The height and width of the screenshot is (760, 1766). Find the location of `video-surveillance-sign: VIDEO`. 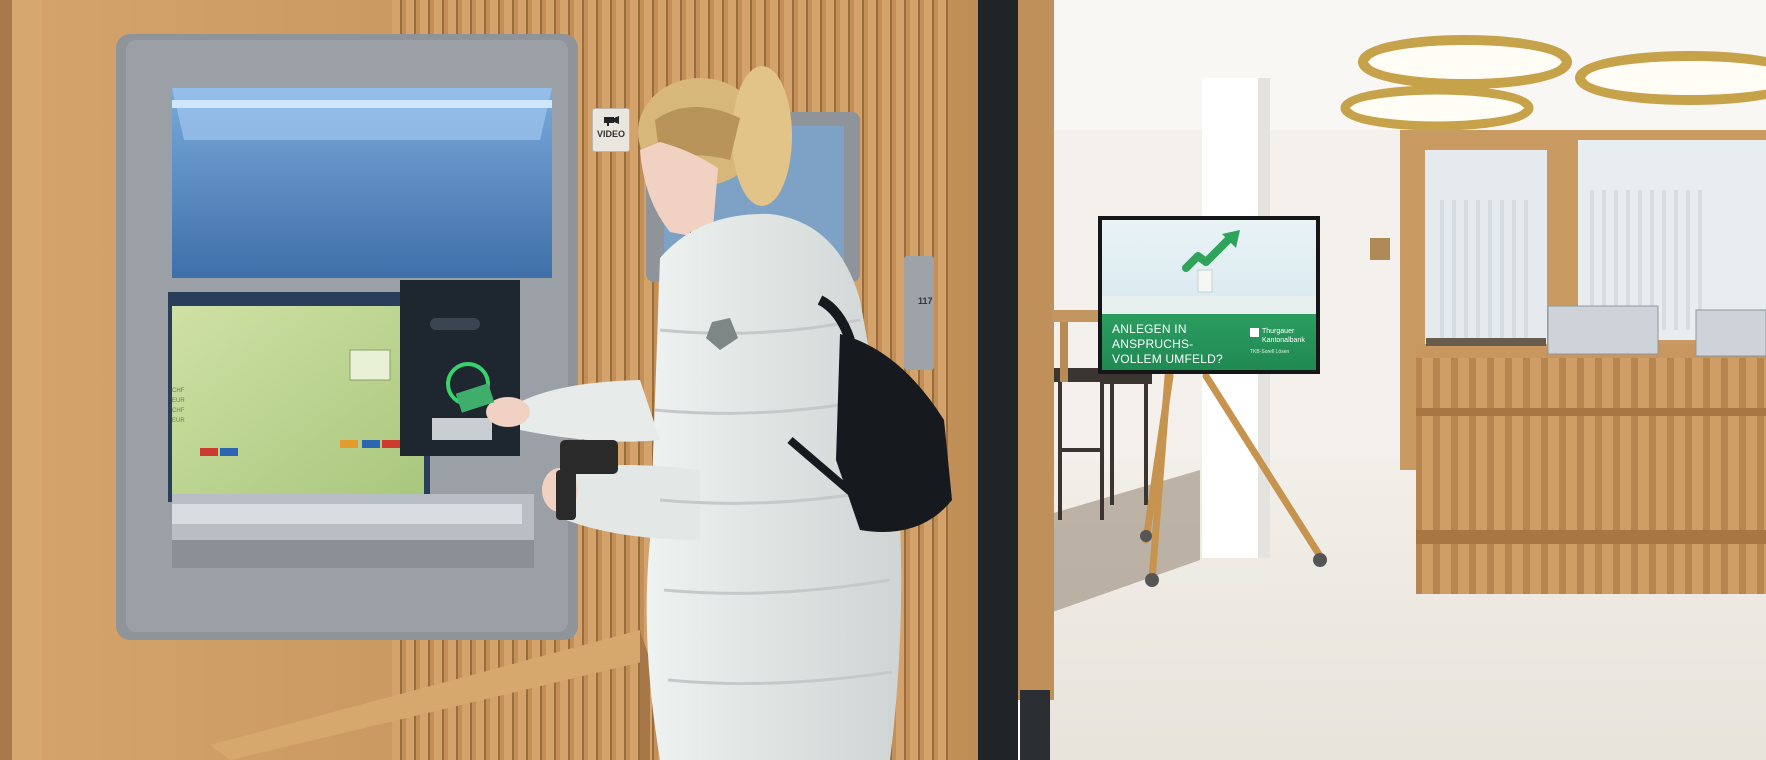

video-surveillance-sign: VIDEO is located at coordinates (611, 130).